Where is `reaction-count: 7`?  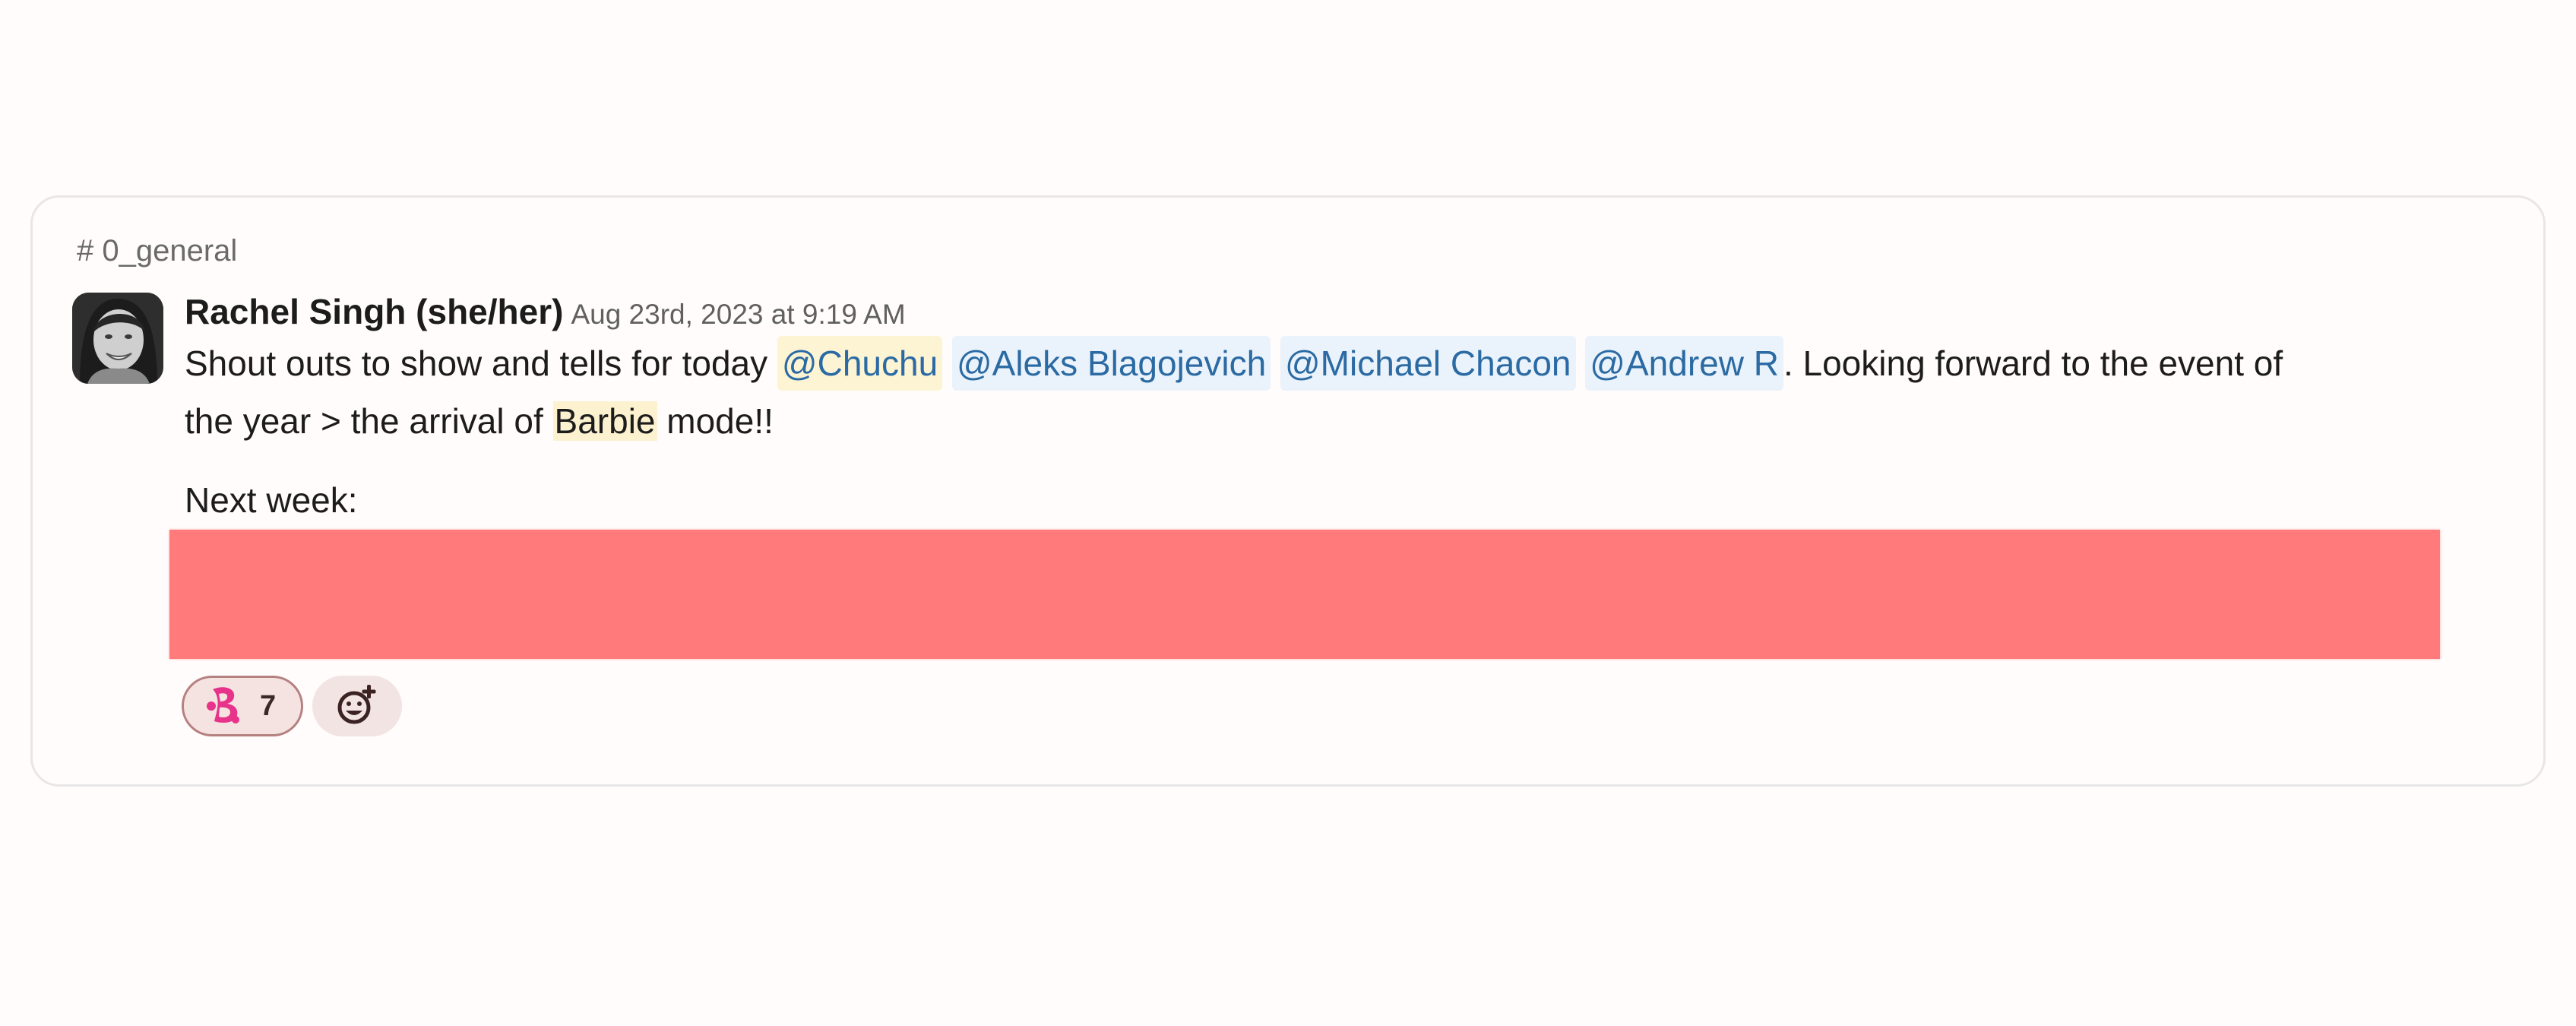 reaction-count: 7 is located at coordinates (268, 706).